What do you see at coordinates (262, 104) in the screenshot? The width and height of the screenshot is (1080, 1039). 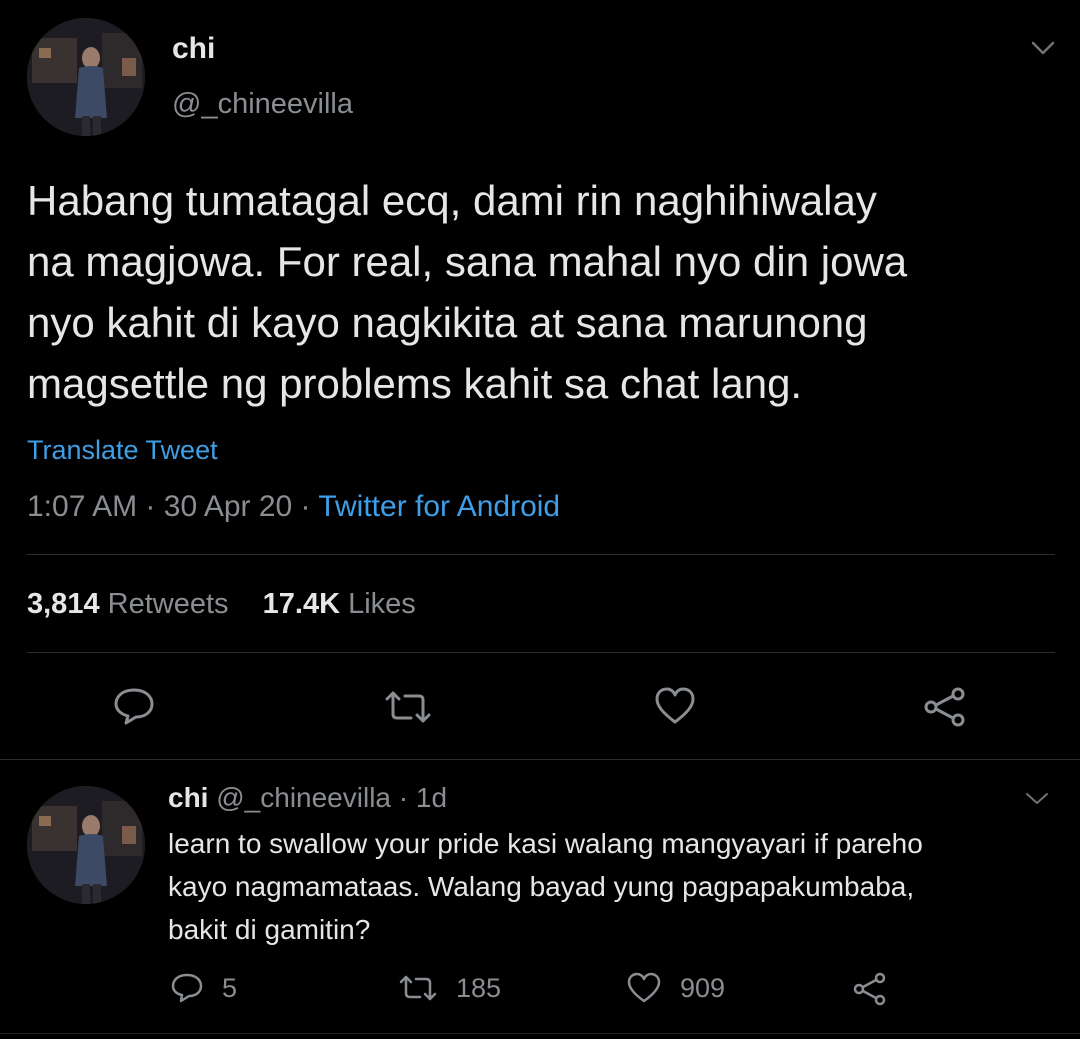 I see `author-handle: @_chineevilla` at bounding box center [262, 104].